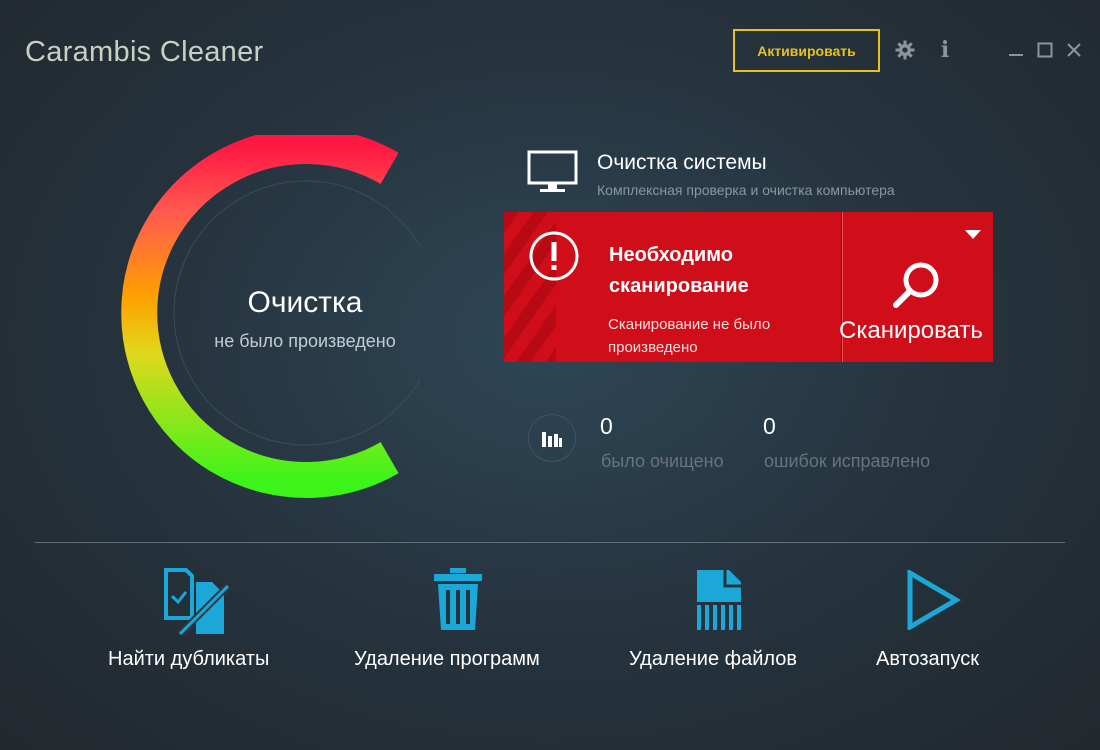 The image size is (1100, 750). I want to click on exclamation-icon, so click(554, 258).